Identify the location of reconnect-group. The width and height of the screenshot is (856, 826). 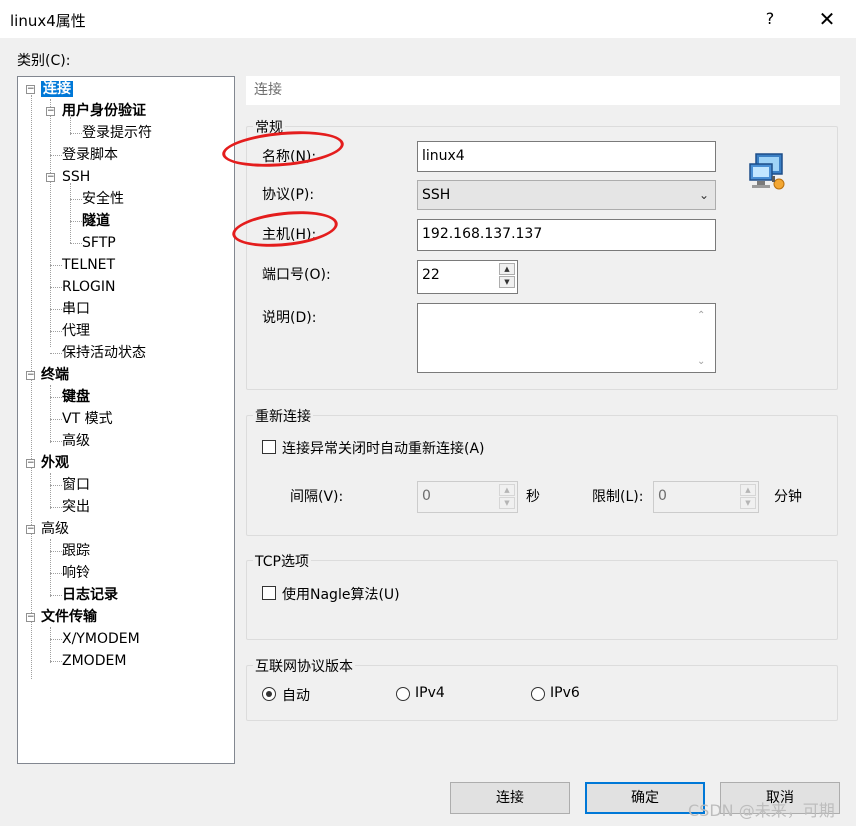
(542, 475).